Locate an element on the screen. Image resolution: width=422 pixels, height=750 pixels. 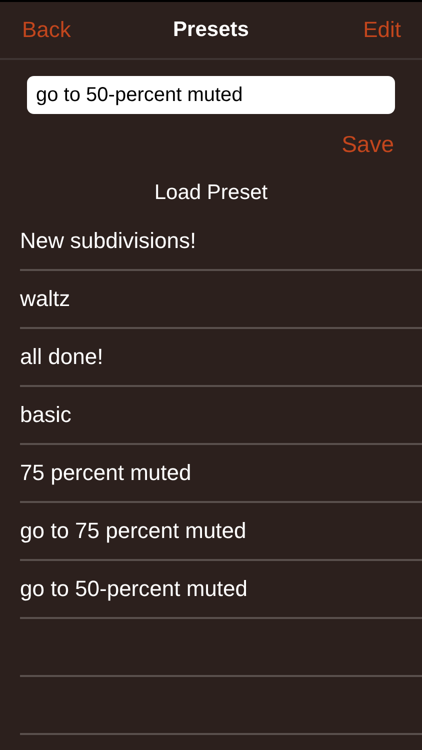
preset-item: waltz is located at coordinates (45, 299).